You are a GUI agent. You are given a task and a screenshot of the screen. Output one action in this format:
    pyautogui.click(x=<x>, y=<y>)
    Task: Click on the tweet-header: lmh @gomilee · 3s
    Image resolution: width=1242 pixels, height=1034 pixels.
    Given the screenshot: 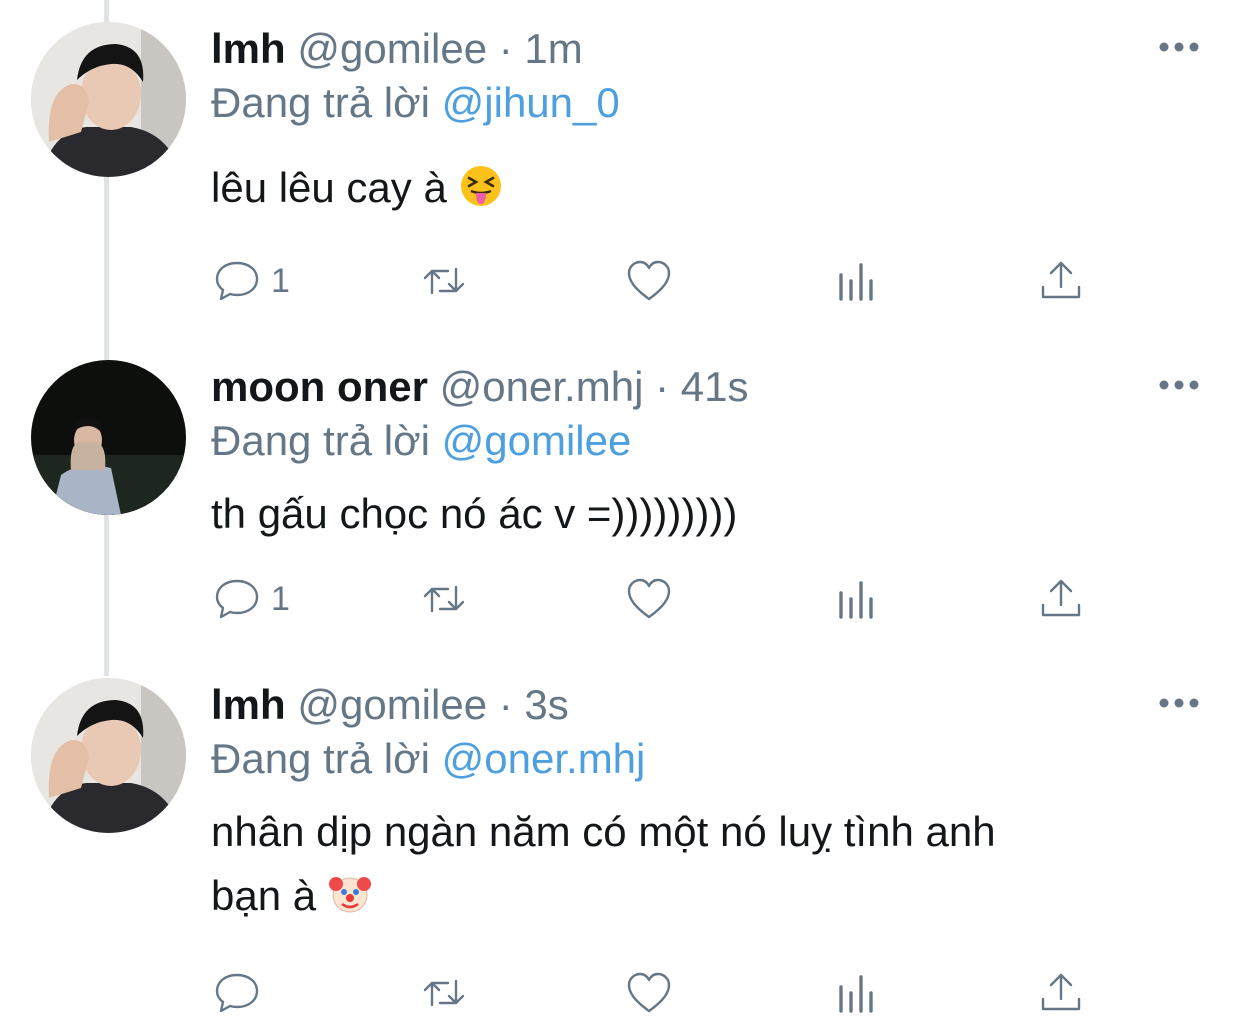 What is the action you would take?
    pyautogui.click(x=390, y=705)
    